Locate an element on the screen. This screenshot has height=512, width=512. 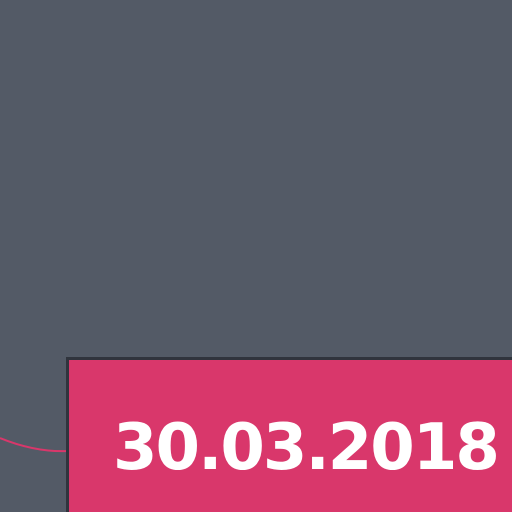
date-label: 30.03.2018 is located at coordinates (306, 448).